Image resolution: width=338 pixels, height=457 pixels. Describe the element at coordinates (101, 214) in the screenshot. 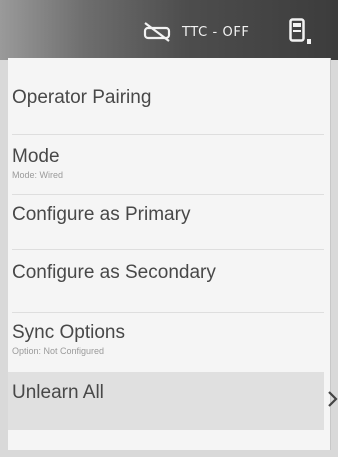

I see `menu-item-label: Configure as Primary` at that location.